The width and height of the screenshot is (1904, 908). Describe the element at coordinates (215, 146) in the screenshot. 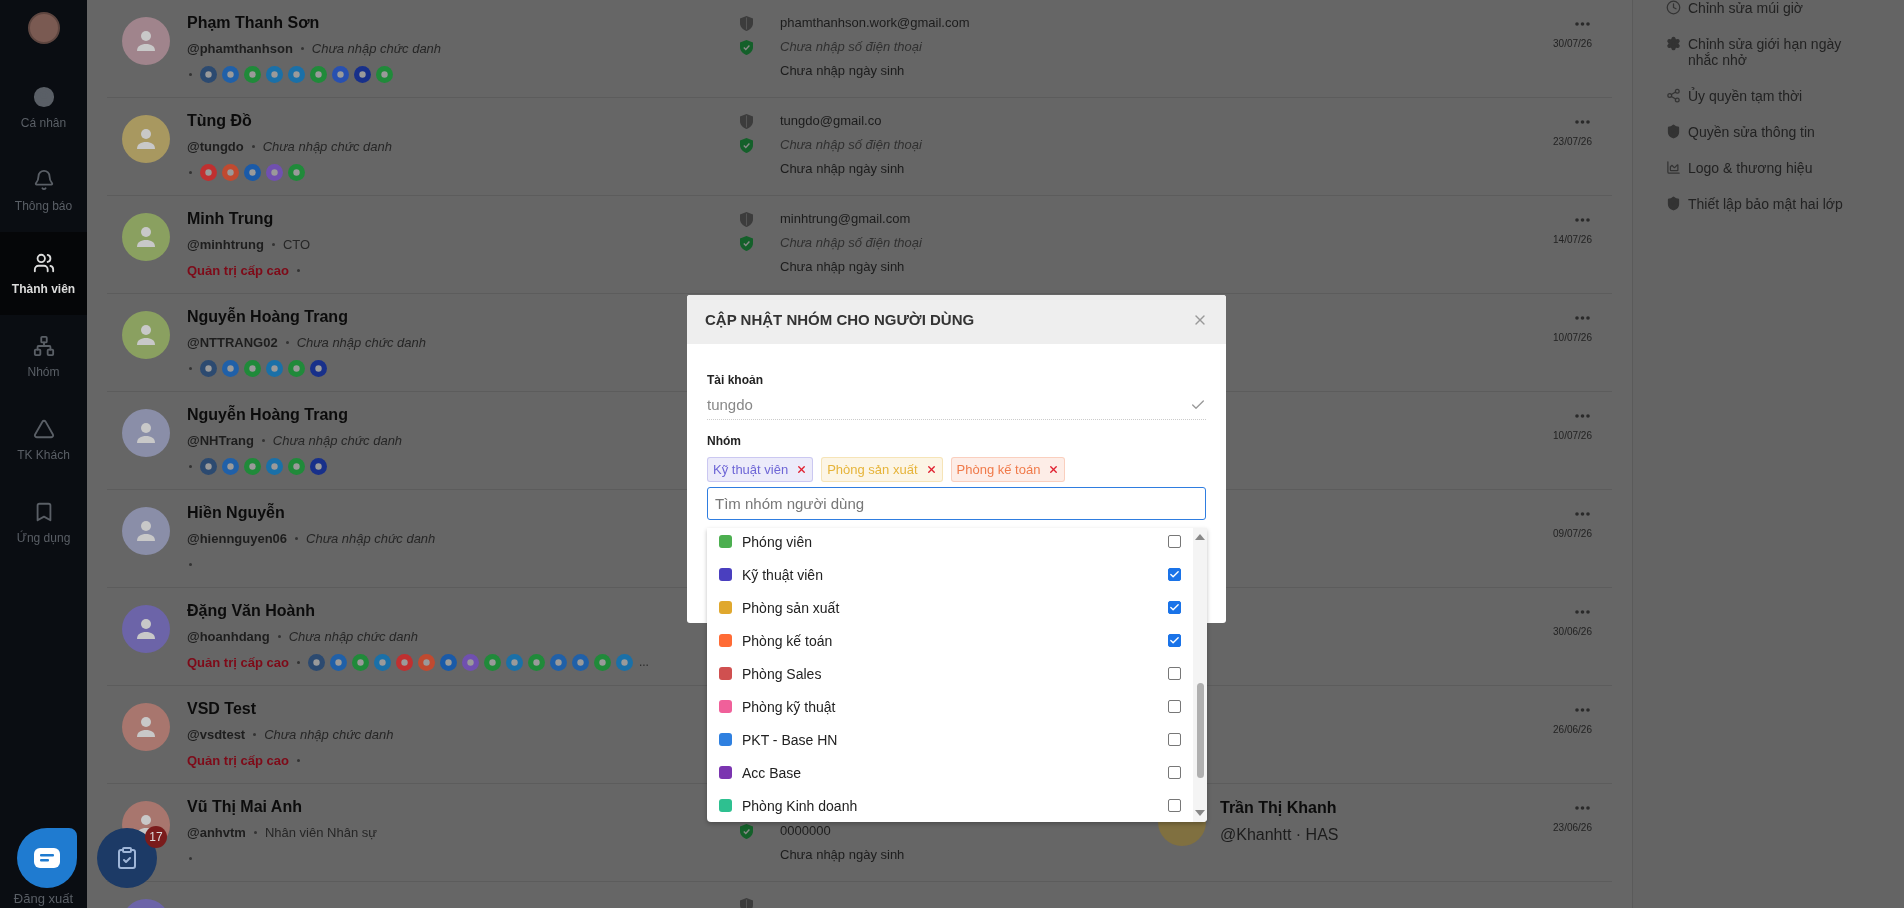

I see `username: @tungdo` at that location.